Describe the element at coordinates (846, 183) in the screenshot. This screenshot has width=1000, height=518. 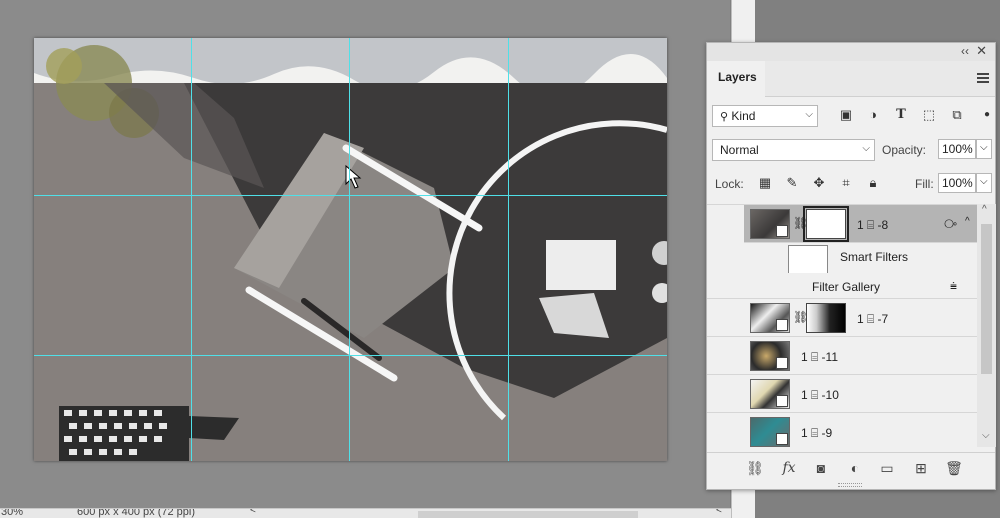
I see `lock-artboard-icon: ⌗` at that location.